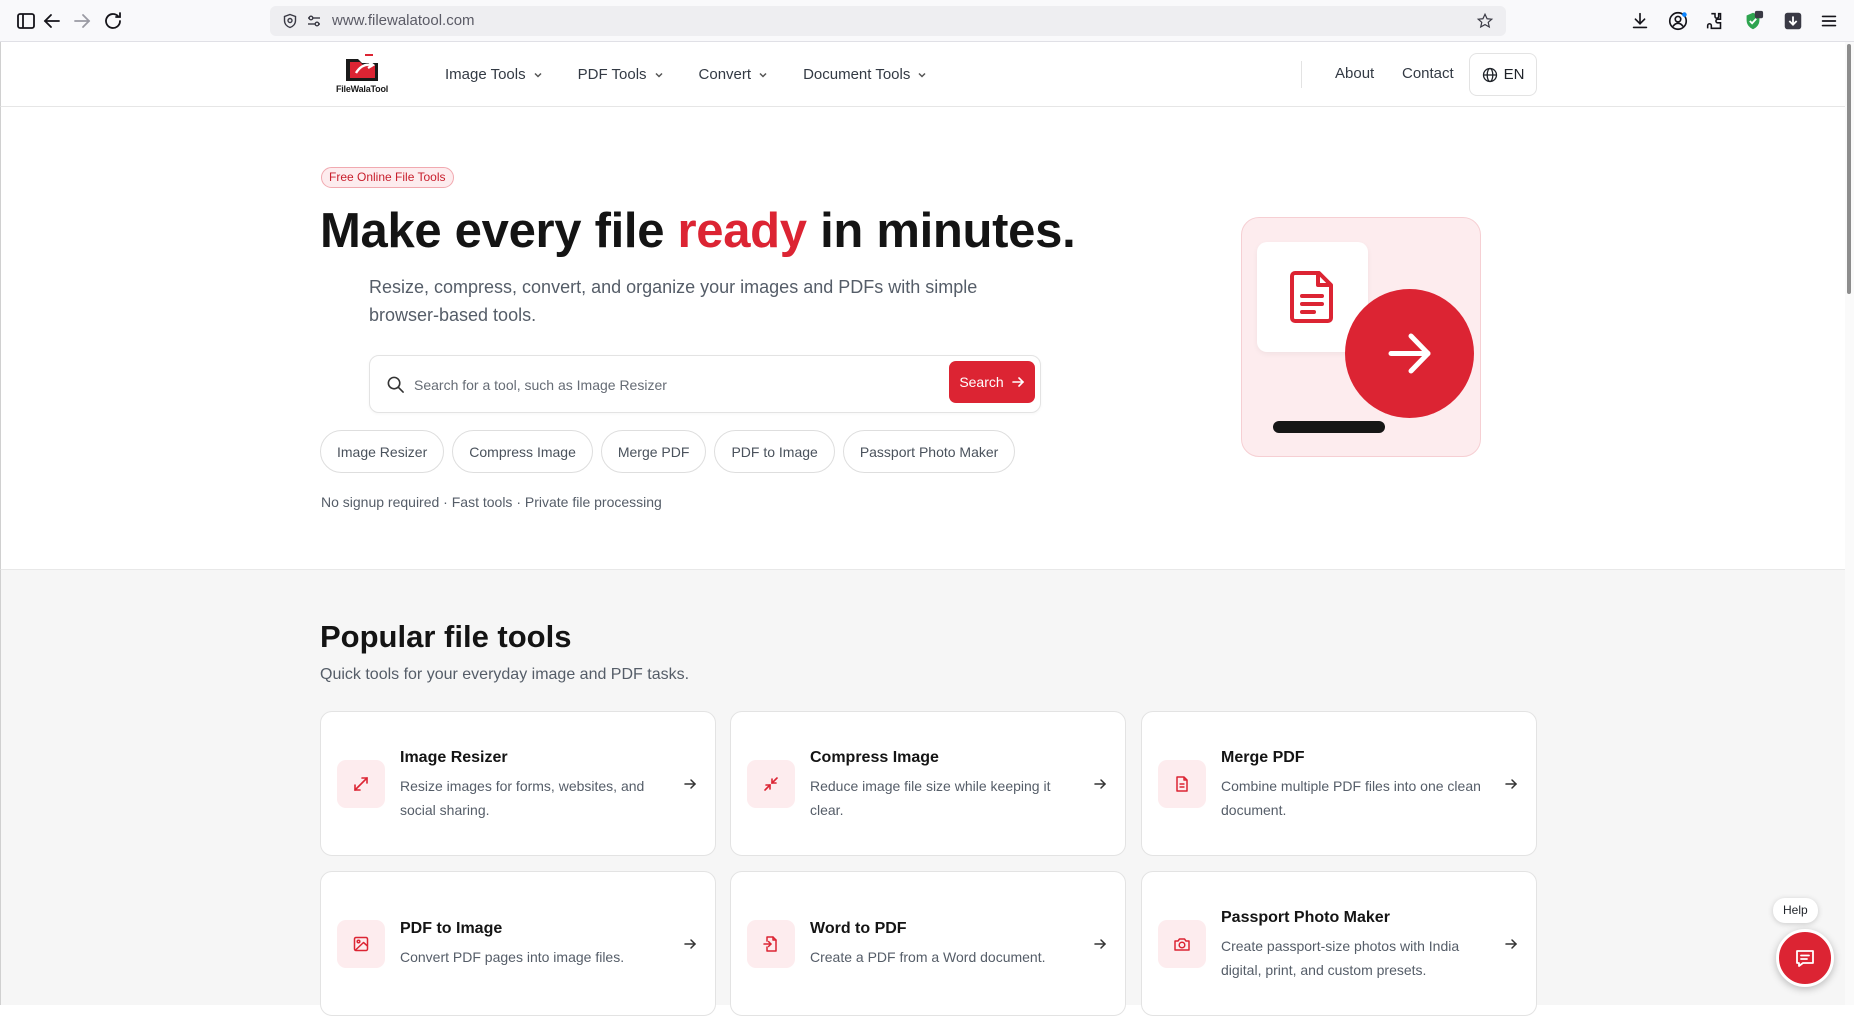 Image resolution: width=1854 pixels, height=1016 pixels. I want to click on image-icon, so click(361, 944).